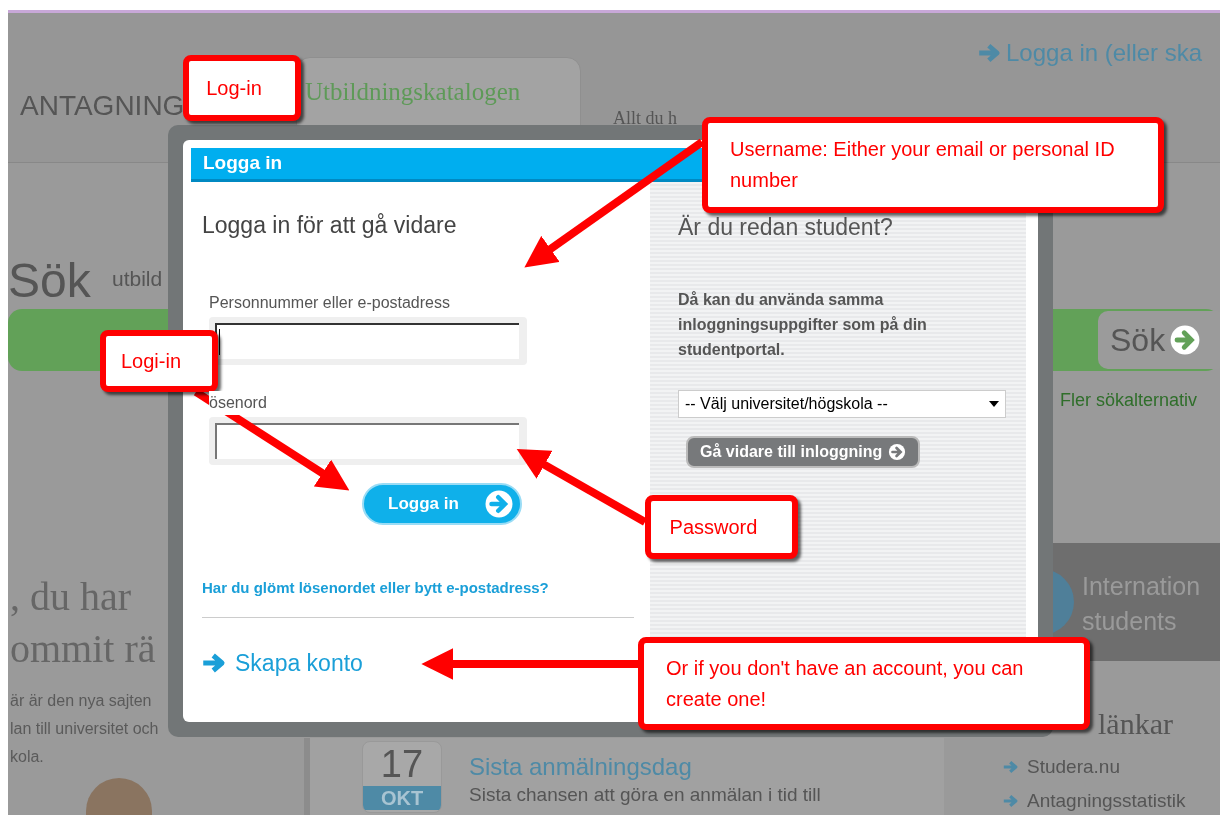 This screenshot has width=1220, height=815. What do you see at coordinates (299, 663) in the screenshot?
I see `create-account-link: Skapa konto` at bounding box center [299, 663].